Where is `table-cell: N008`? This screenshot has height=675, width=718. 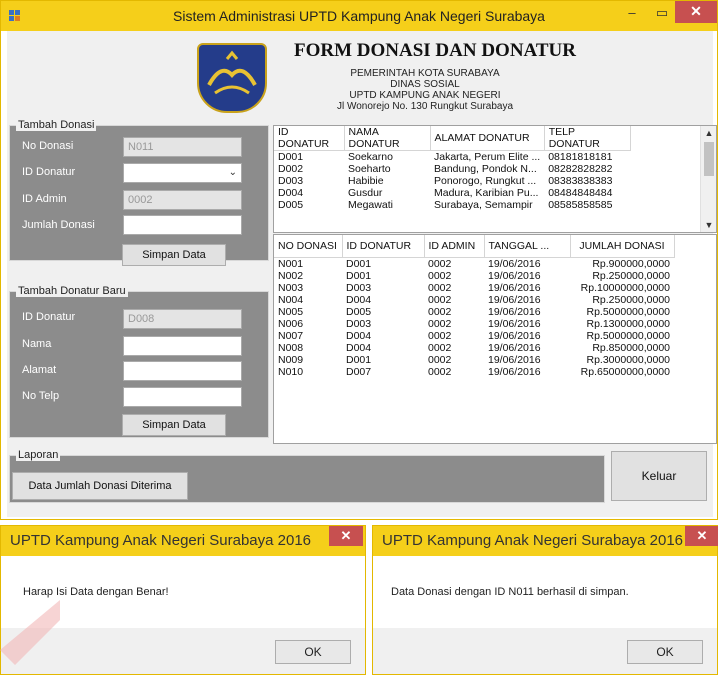 table-cell: N008 is located at coordinates (308, 348).